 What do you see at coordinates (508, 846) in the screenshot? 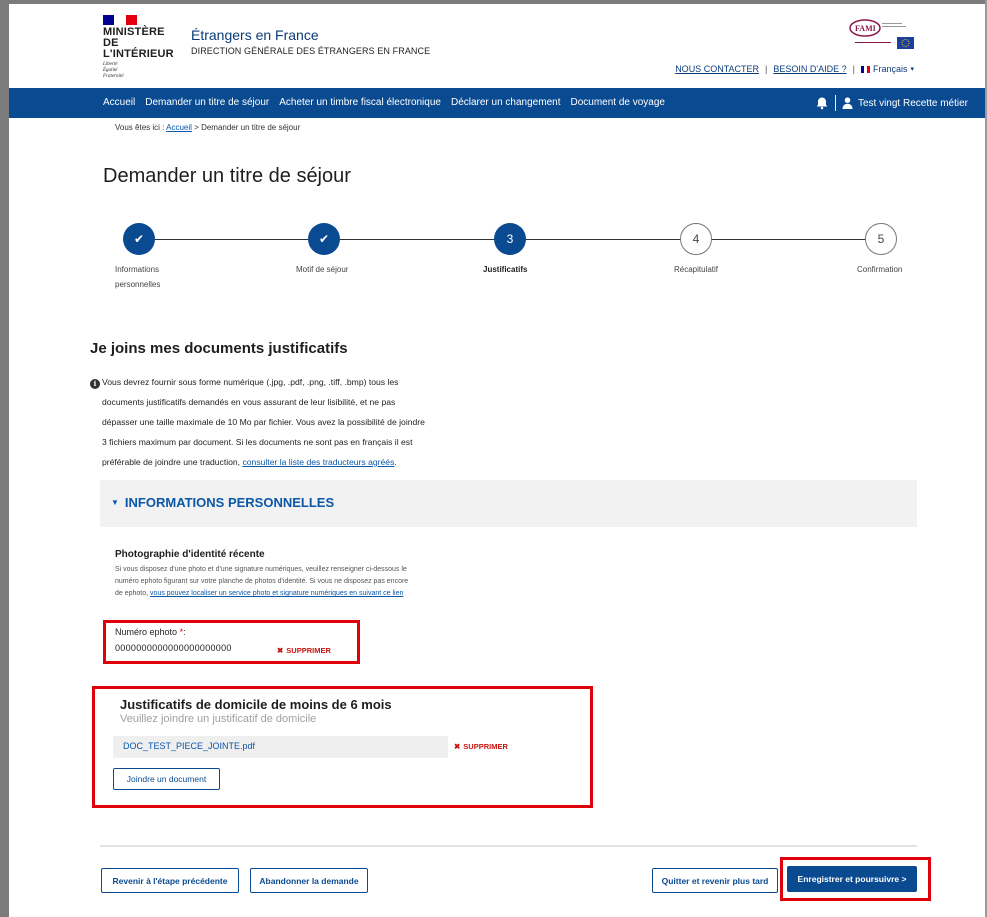
I see `section-divider` at bounding box center [508, 846].